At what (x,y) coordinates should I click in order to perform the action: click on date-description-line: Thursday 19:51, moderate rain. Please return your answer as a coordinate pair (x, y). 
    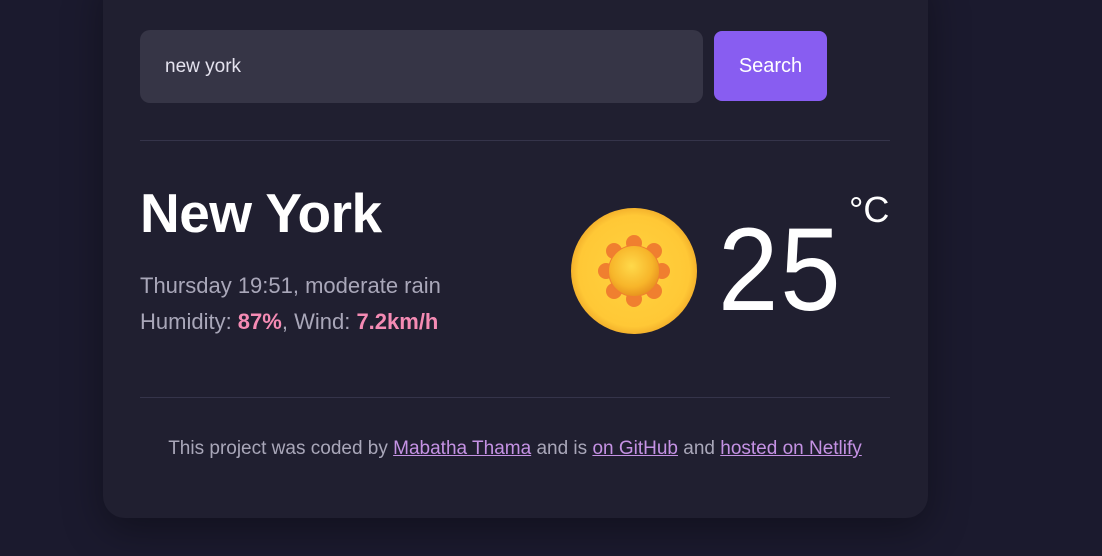
    Looking at the image, I should click on (290, 285).